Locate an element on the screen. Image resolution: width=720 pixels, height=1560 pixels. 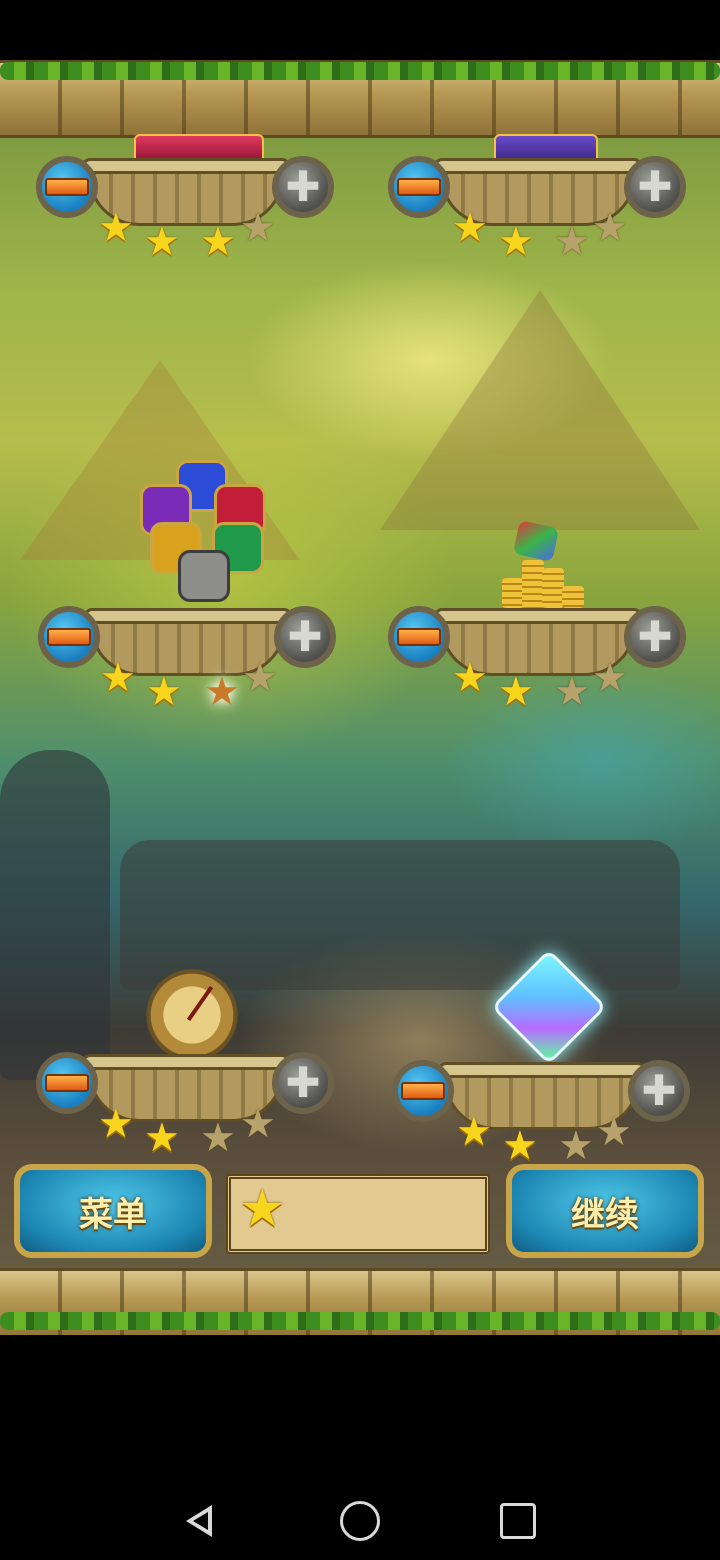
gems-on-coins is located at coordinates (536, 541).